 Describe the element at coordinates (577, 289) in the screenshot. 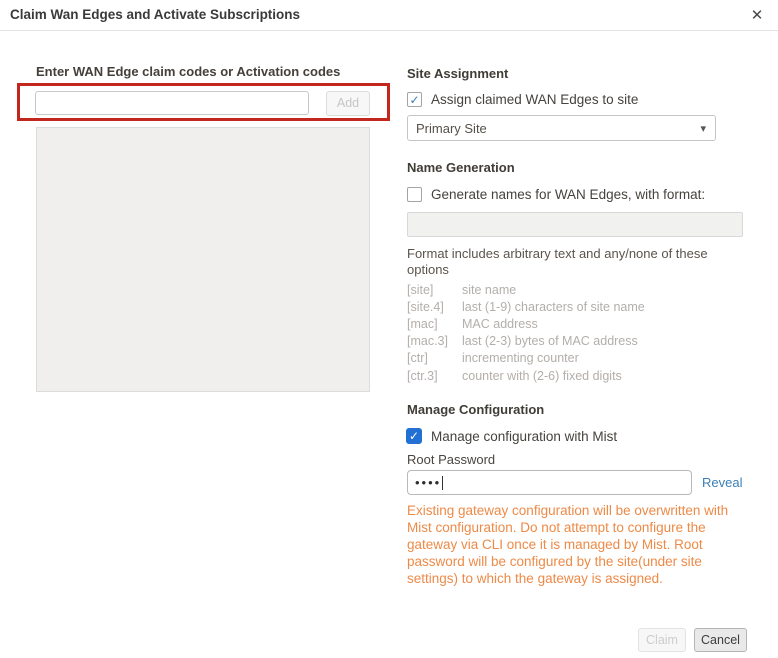

I see `list-item: [site] site name` at that location.